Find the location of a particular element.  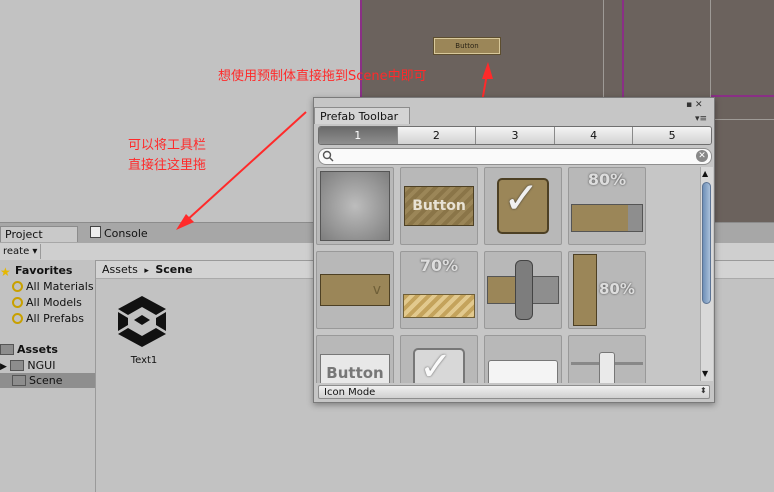

segment-2: 2 is located at coordinates (437, 135).